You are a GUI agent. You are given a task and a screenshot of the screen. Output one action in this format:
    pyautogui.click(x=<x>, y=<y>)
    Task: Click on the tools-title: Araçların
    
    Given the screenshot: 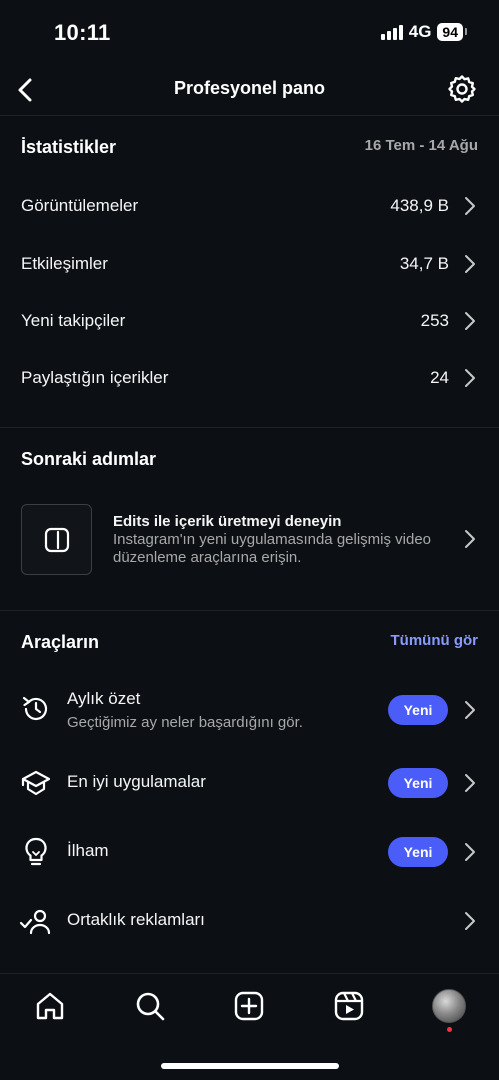 What is the action you would take?
    pyautogui.click(x=60, y=642)
    